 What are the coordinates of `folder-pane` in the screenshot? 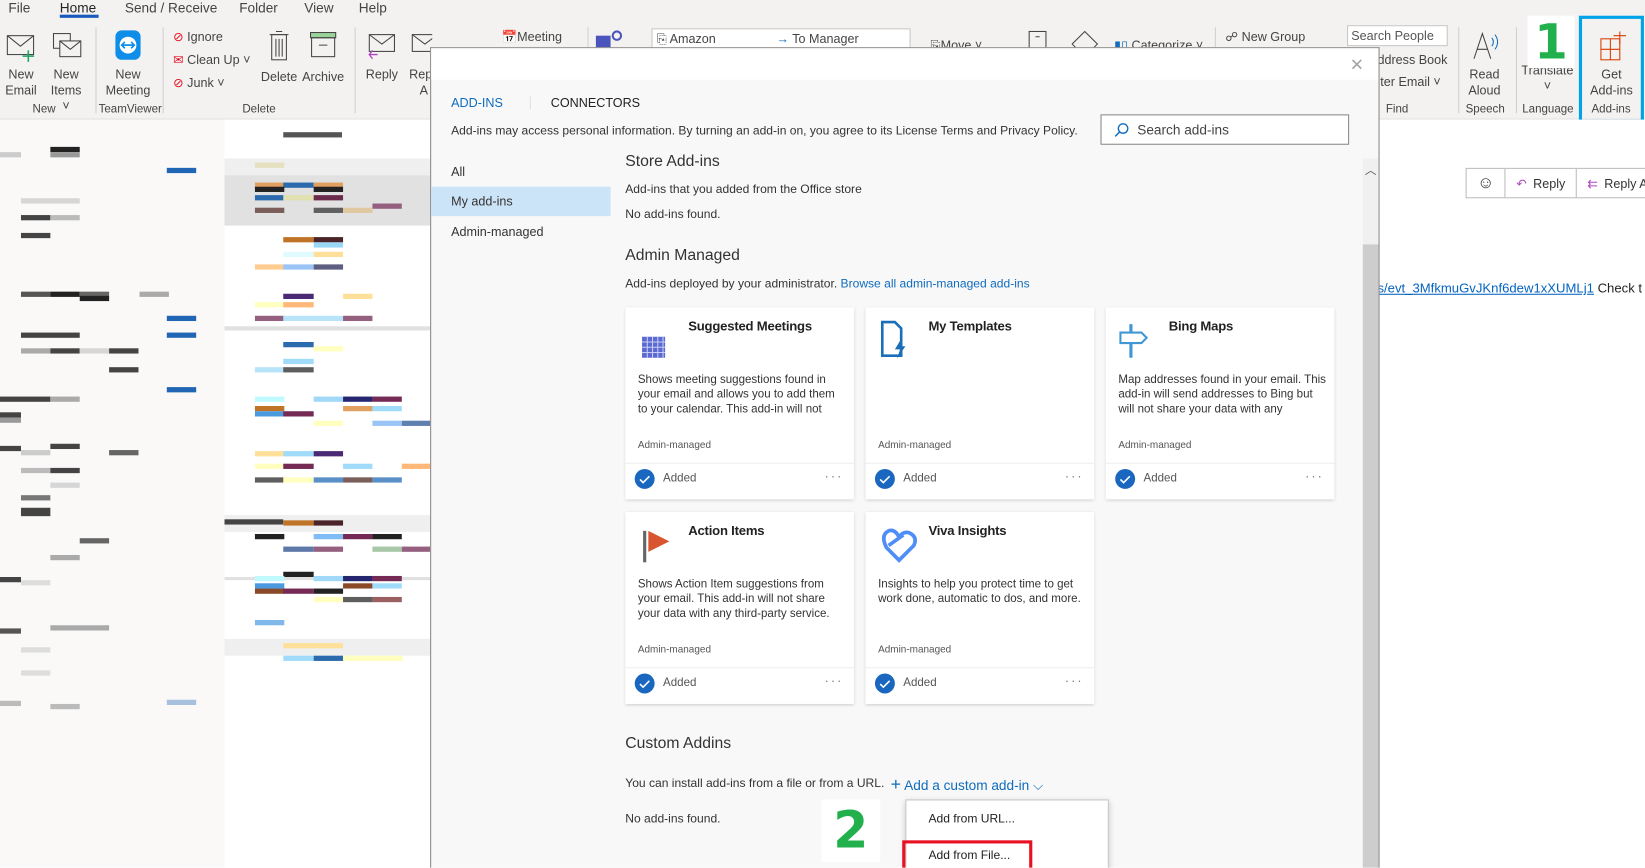 It's located at (112, 493).